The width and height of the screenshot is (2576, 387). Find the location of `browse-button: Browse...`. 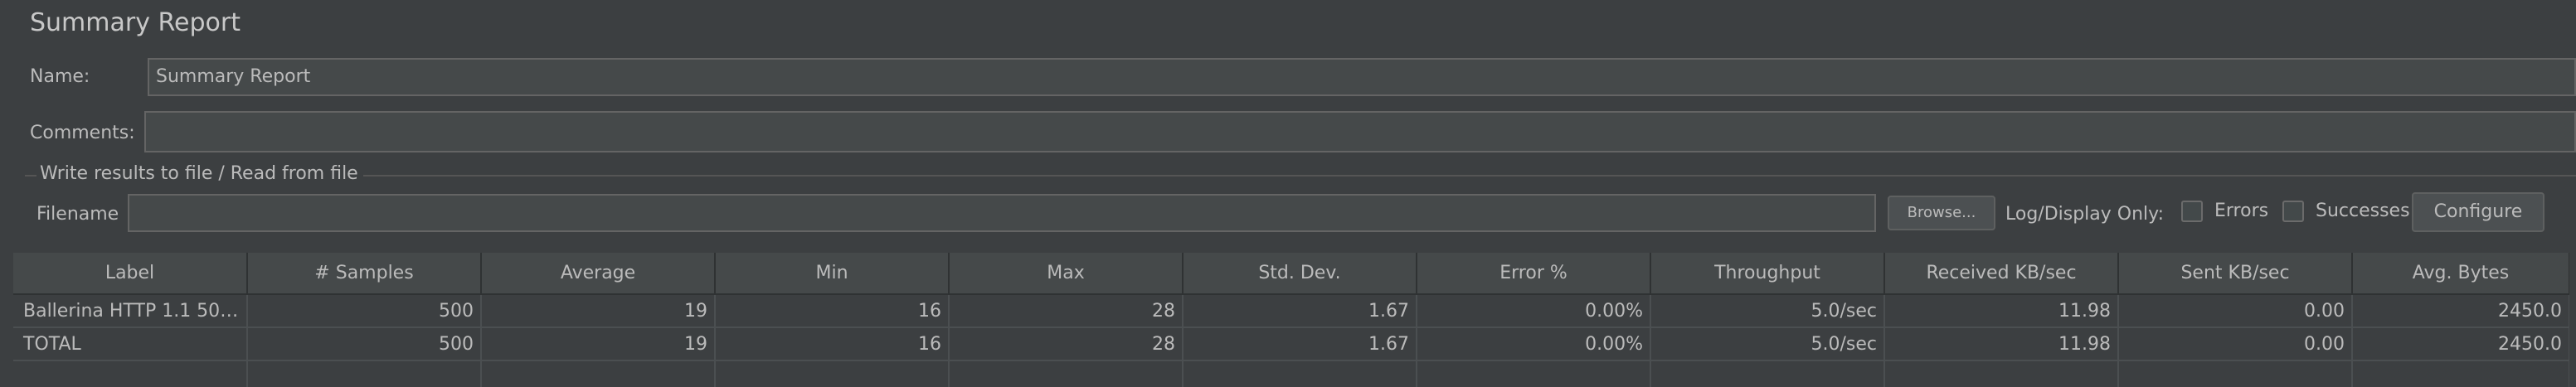

browse-button: Browse... is located at coordinates (1942, 213).